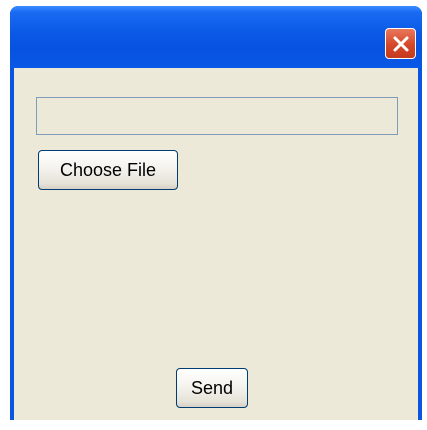 The image size is (427, 430). What do you see at coordinates (217, 116) in the screenshot?
I see `file-path-field` at bounding box center [217, 116].